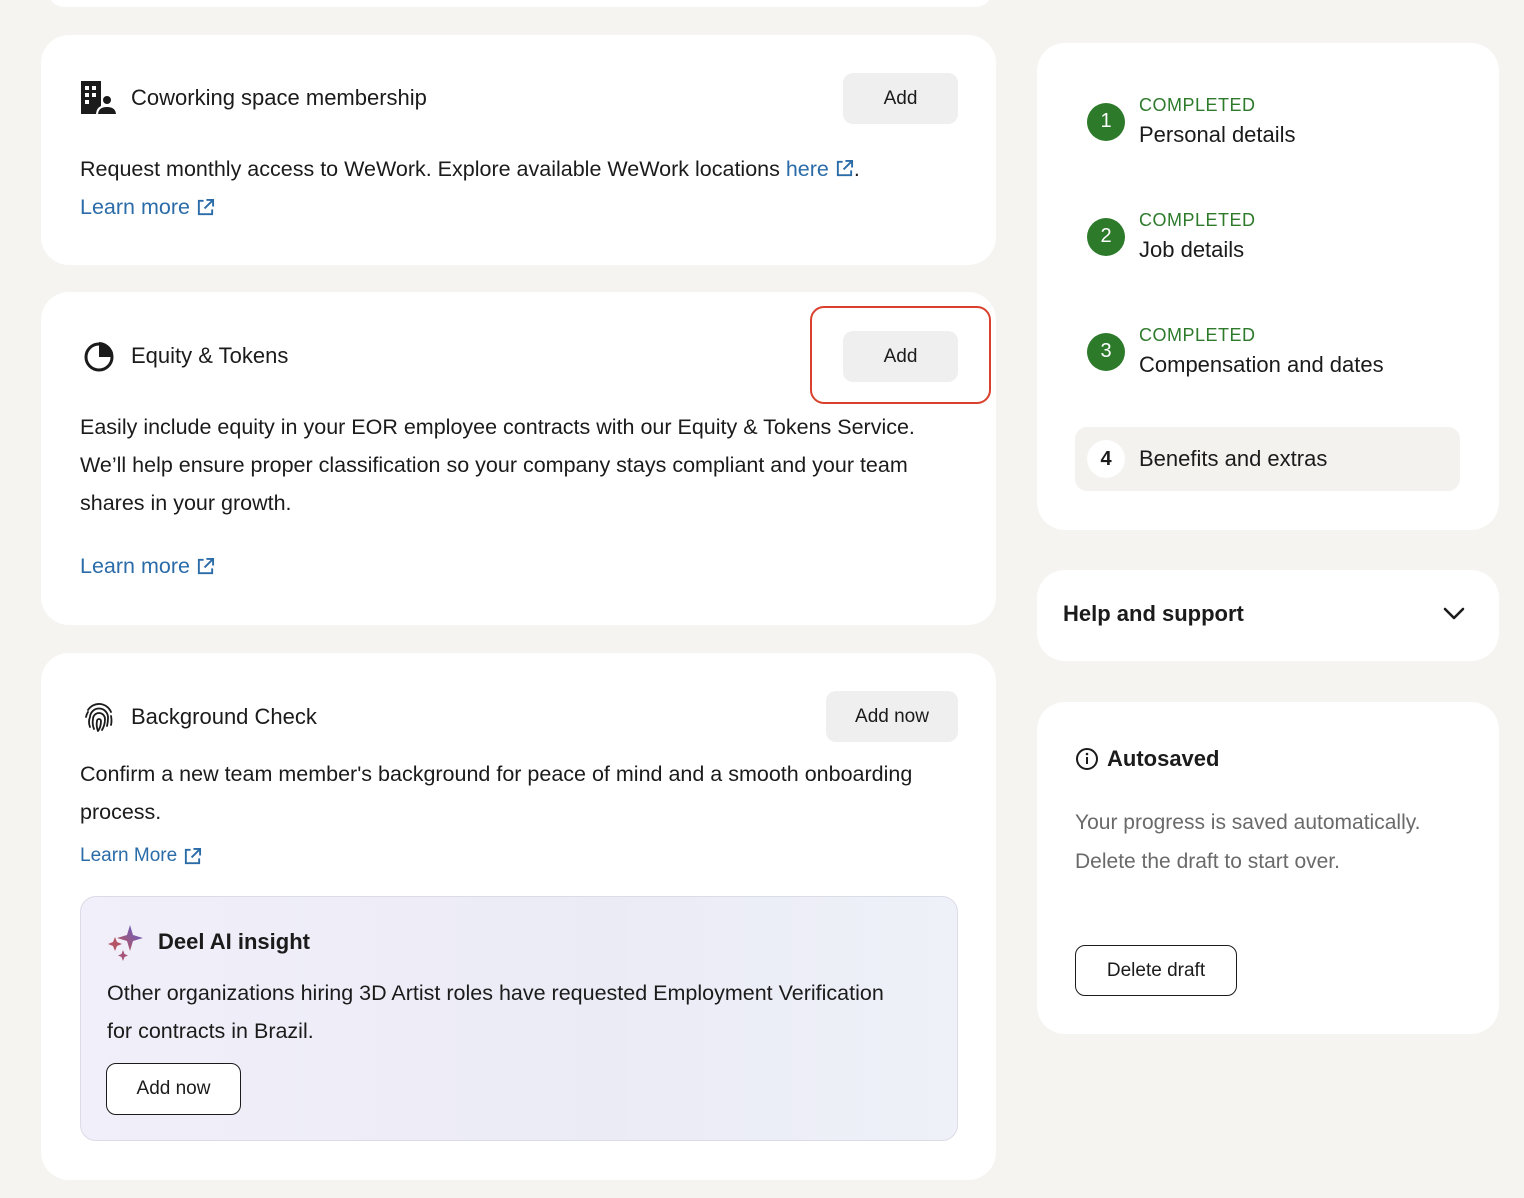 Image resolution: width=1524 pixels, height=1198 pixels. What do you see at coordinates (1106, 236) in the screenshot?
I see `step-number: 2` at bounding box center [1106, 236].